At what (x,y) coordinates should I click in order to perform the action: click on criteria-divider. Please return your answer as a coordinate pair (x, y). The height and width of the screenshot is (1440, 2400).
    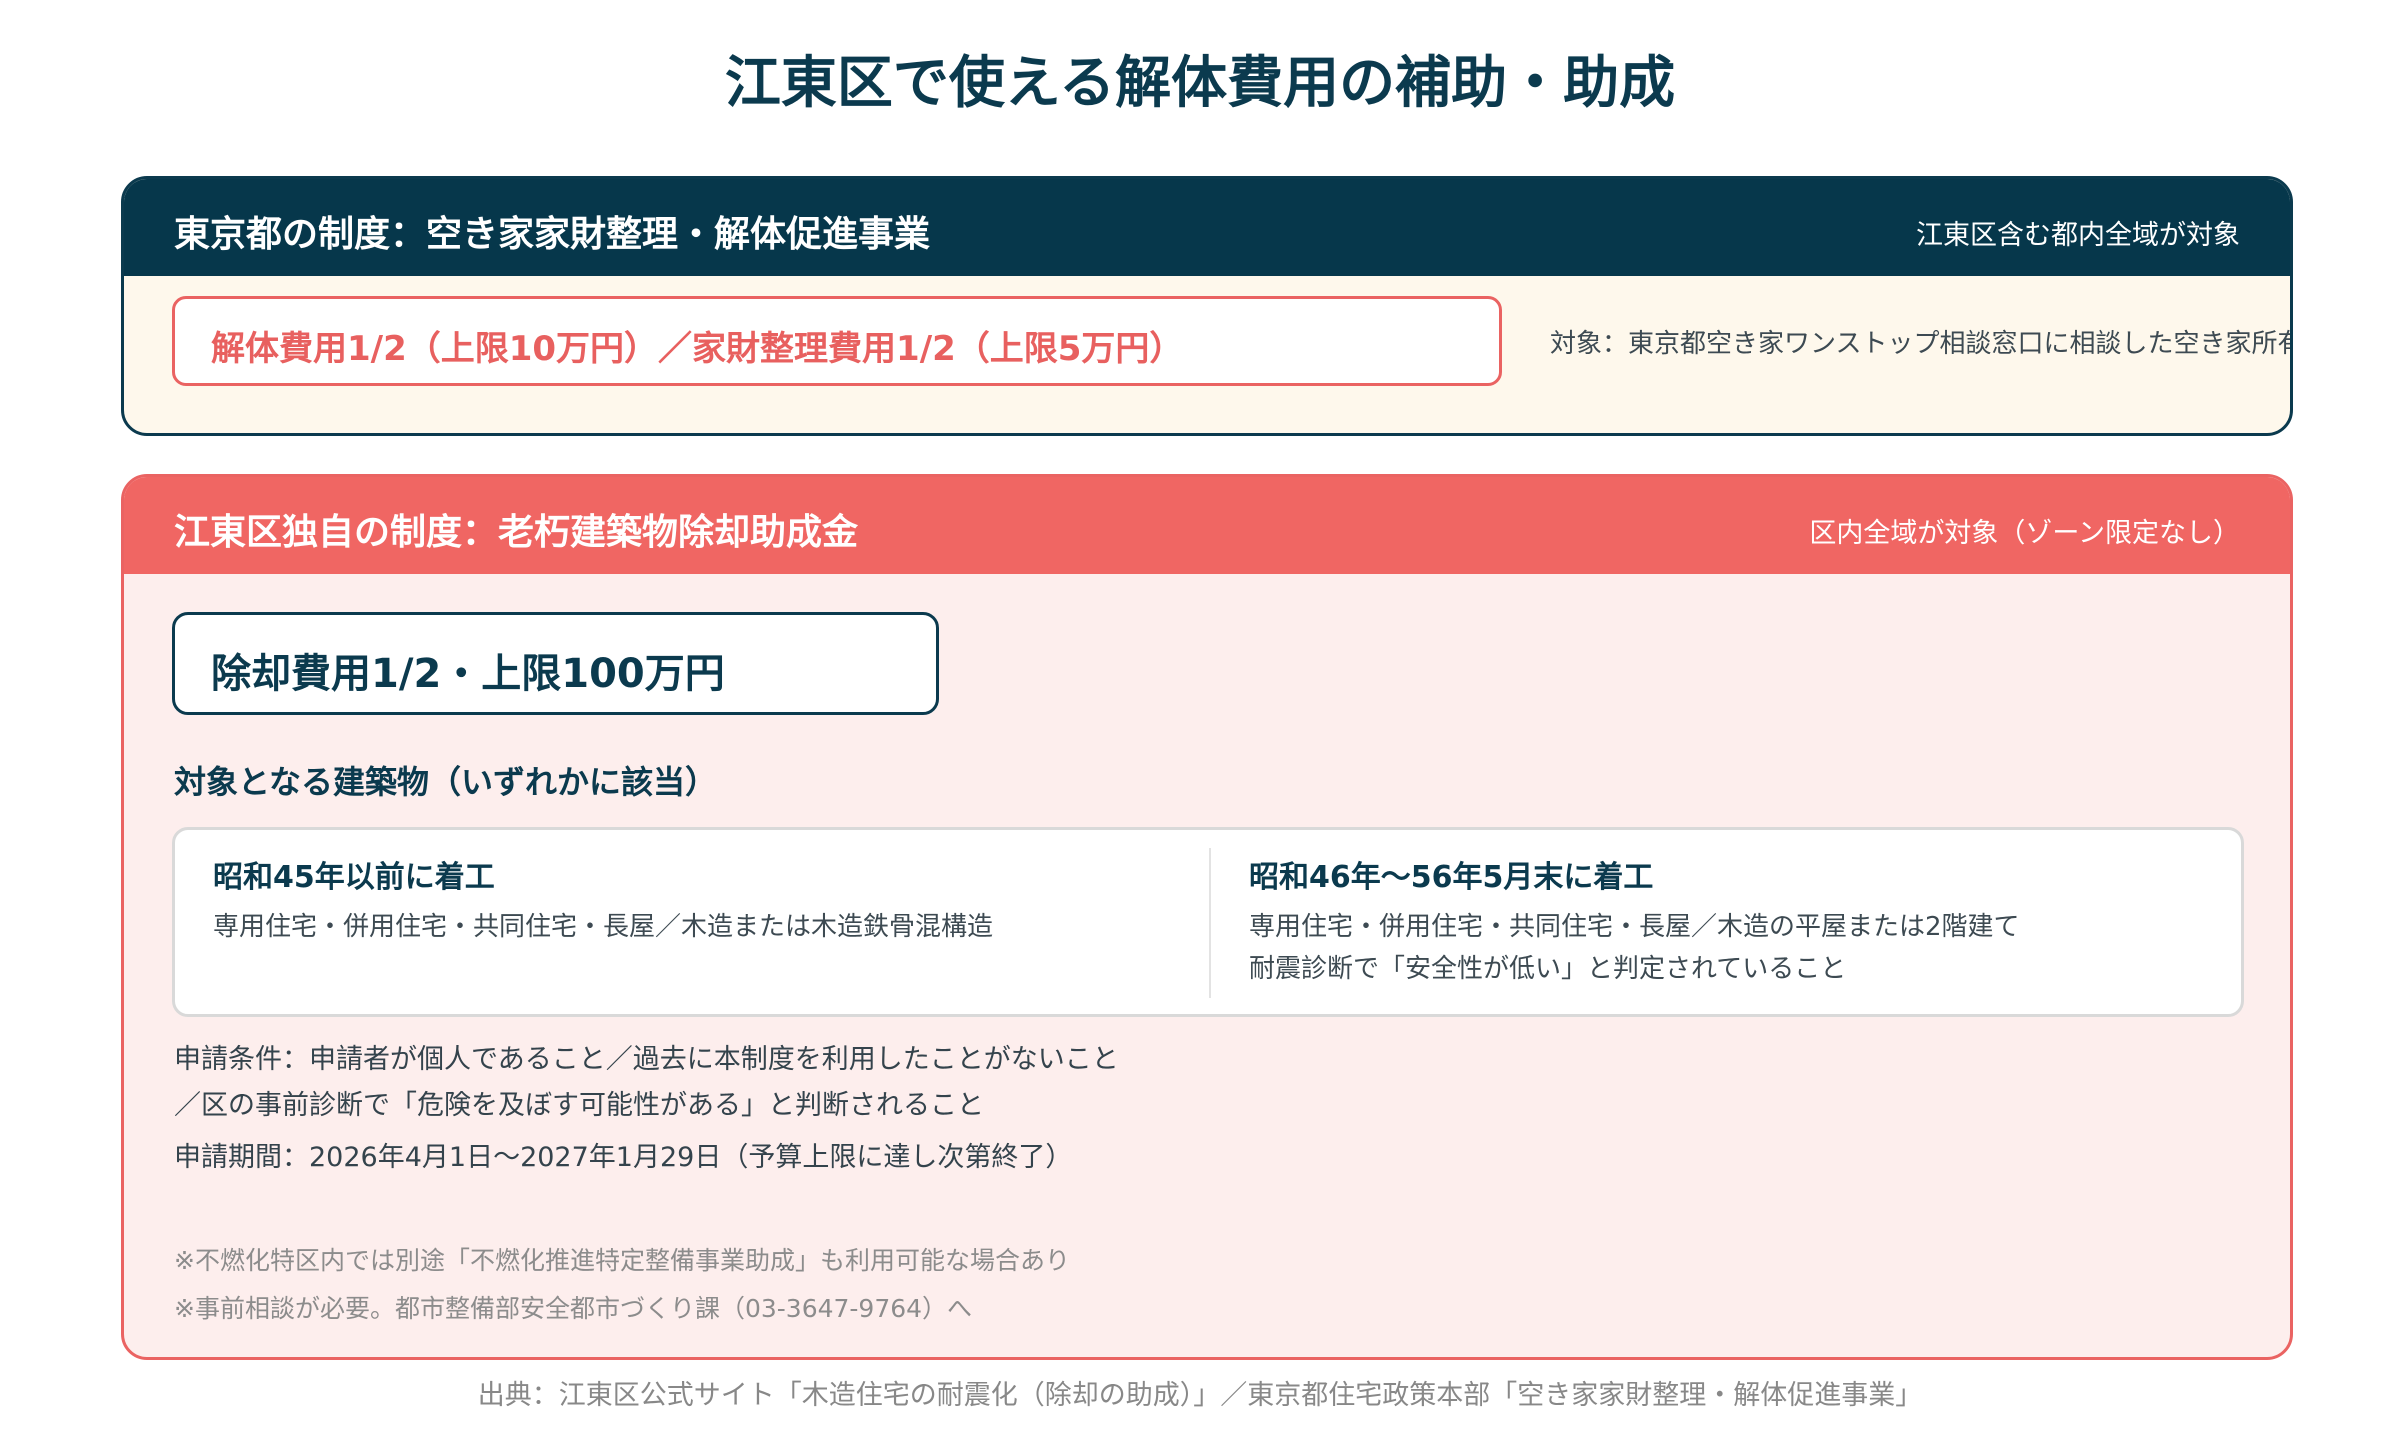
    Looking at the image, I should click on (1210, 923).